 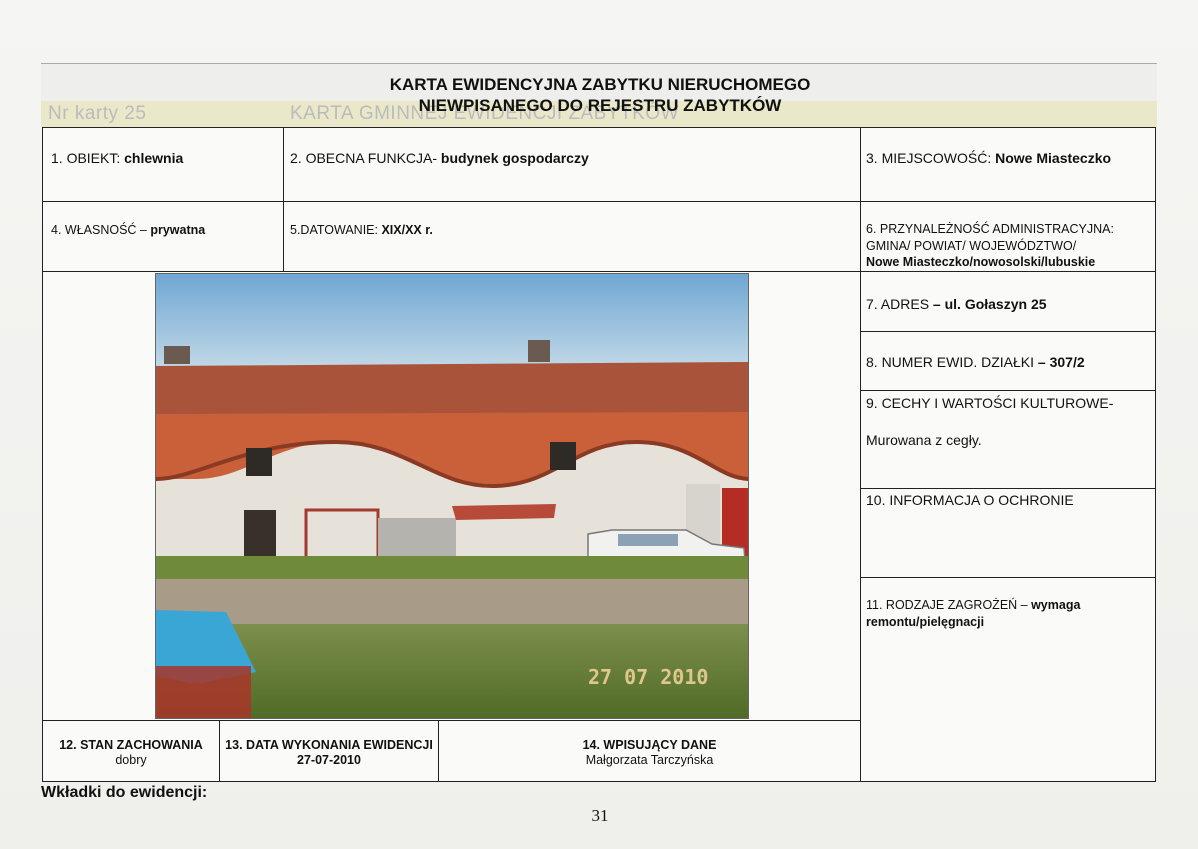 What do you see at coordinates (88, 158) in the screenshot?
I see `obiekt-label: 1. OBIEKT:` at bounding box center [88, 158].